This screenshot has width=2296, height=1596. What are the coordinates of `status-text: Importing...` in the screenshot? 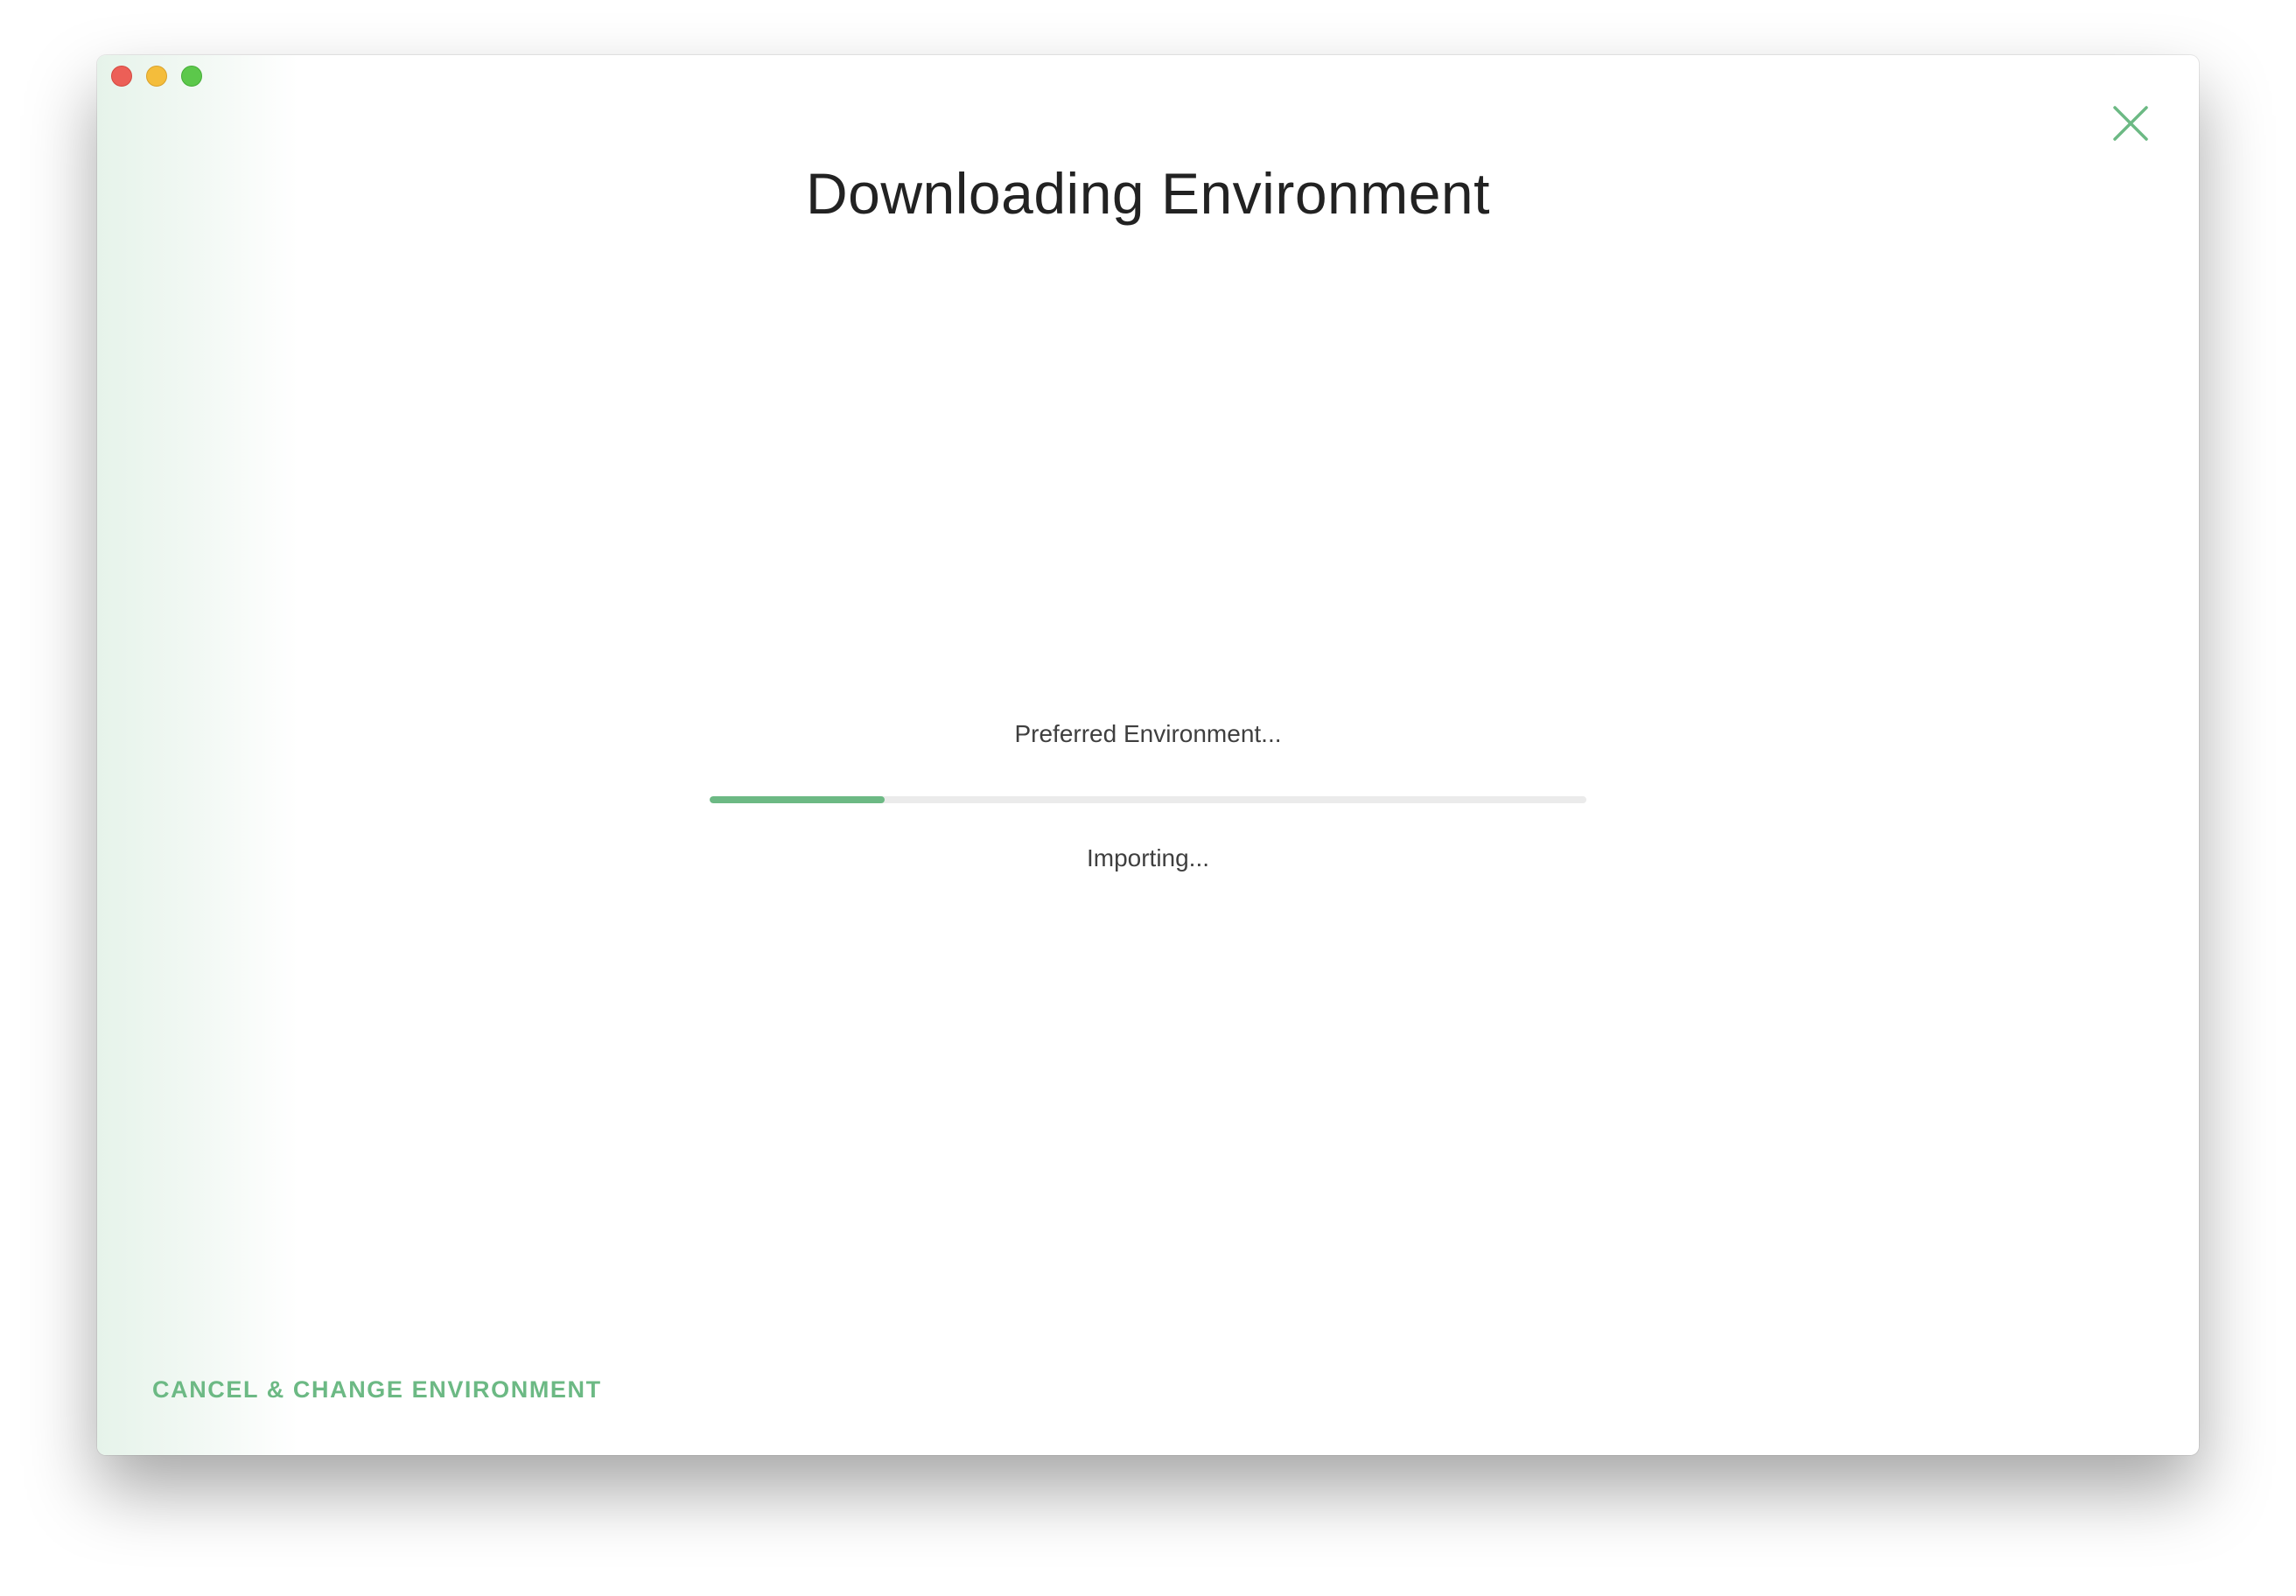 It's located at (1148, 858).